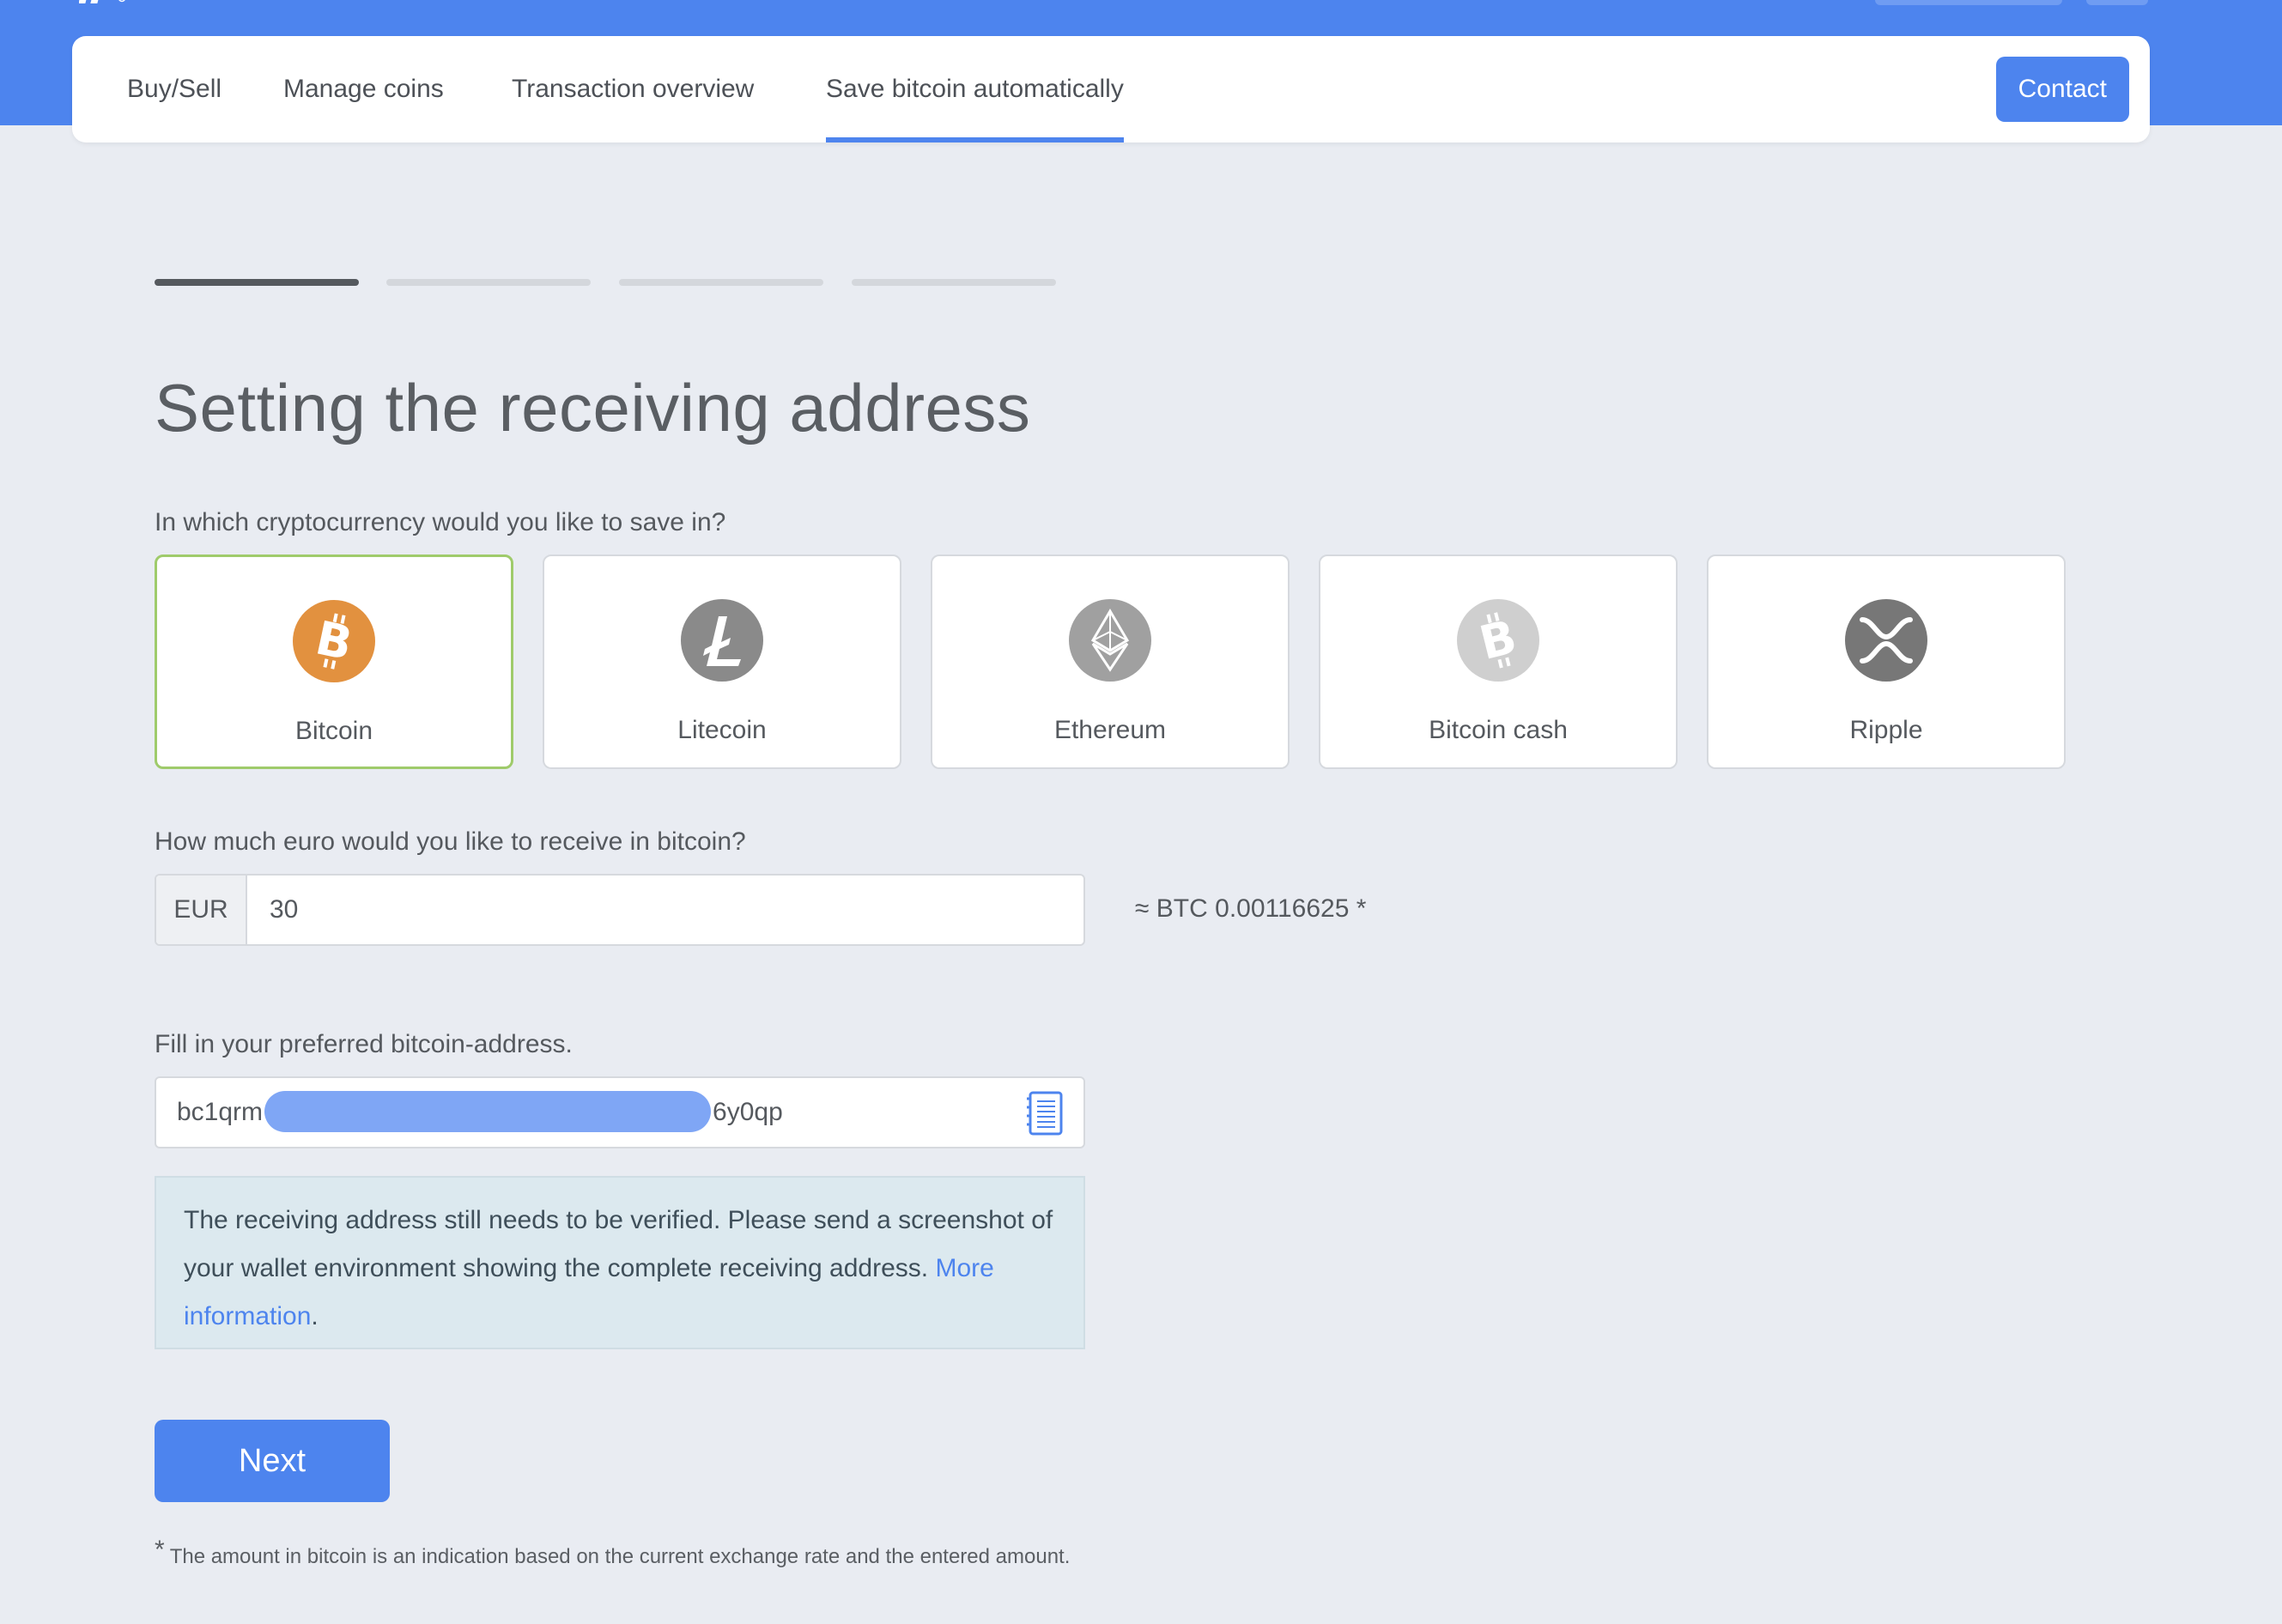 The width and height of the screenshot is (2282, 1624). What do you see at coordinates (160, 1550) in the screenshot?
I see `footnote-mark: *` at bounding box center [160, 1550].